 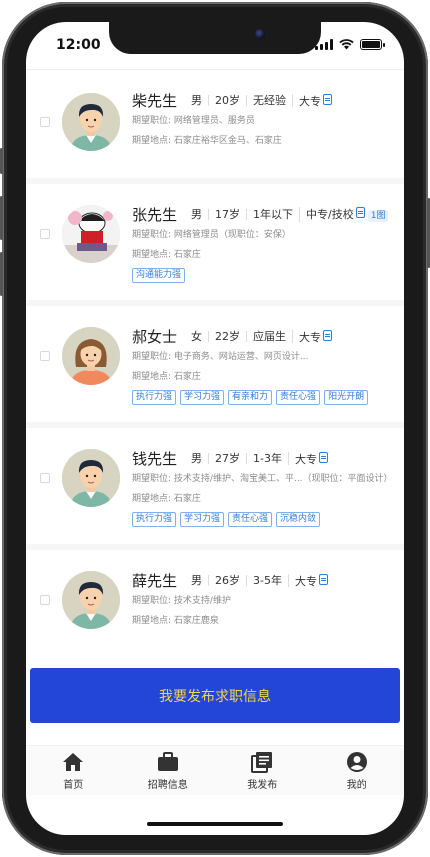 What do you see at coordinates (346, 214) in the screenshot?
I see `candidate-education: 中专/技校 1图` at bounding box center [346, 214].